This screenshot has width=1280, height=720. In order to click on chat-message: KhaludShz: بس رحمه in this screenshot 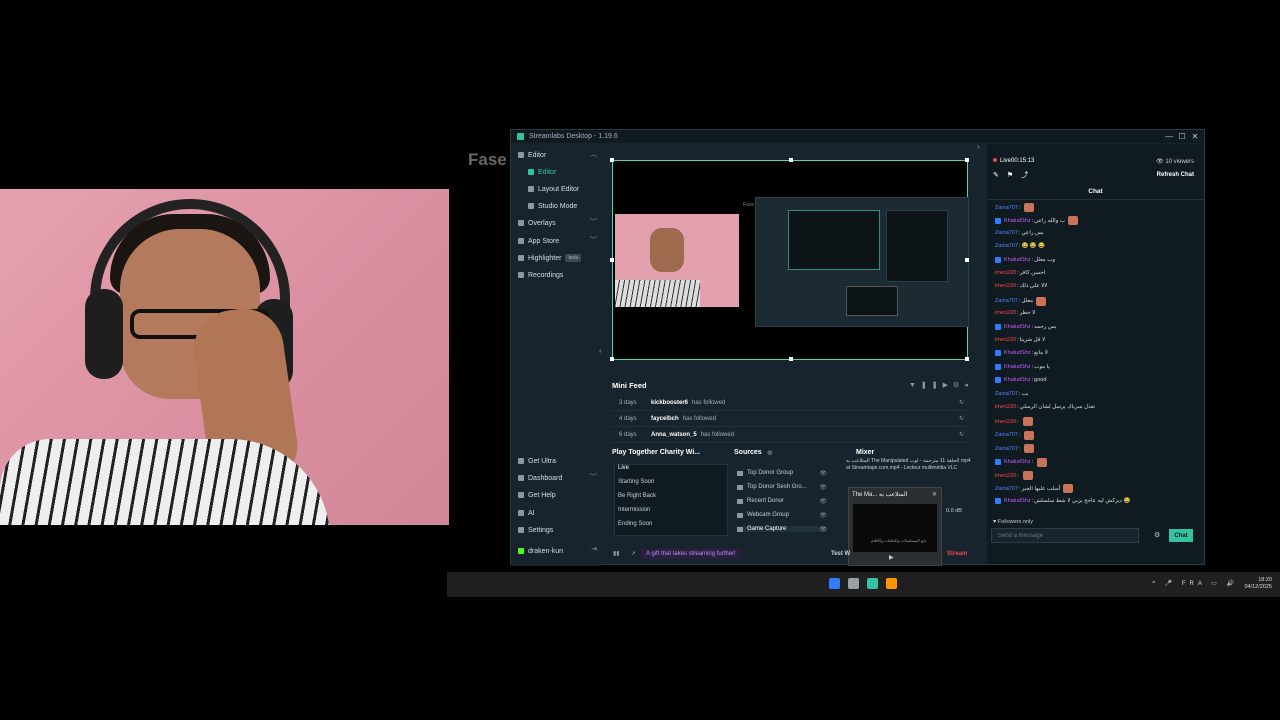, I will do `click(1025, 326)`.